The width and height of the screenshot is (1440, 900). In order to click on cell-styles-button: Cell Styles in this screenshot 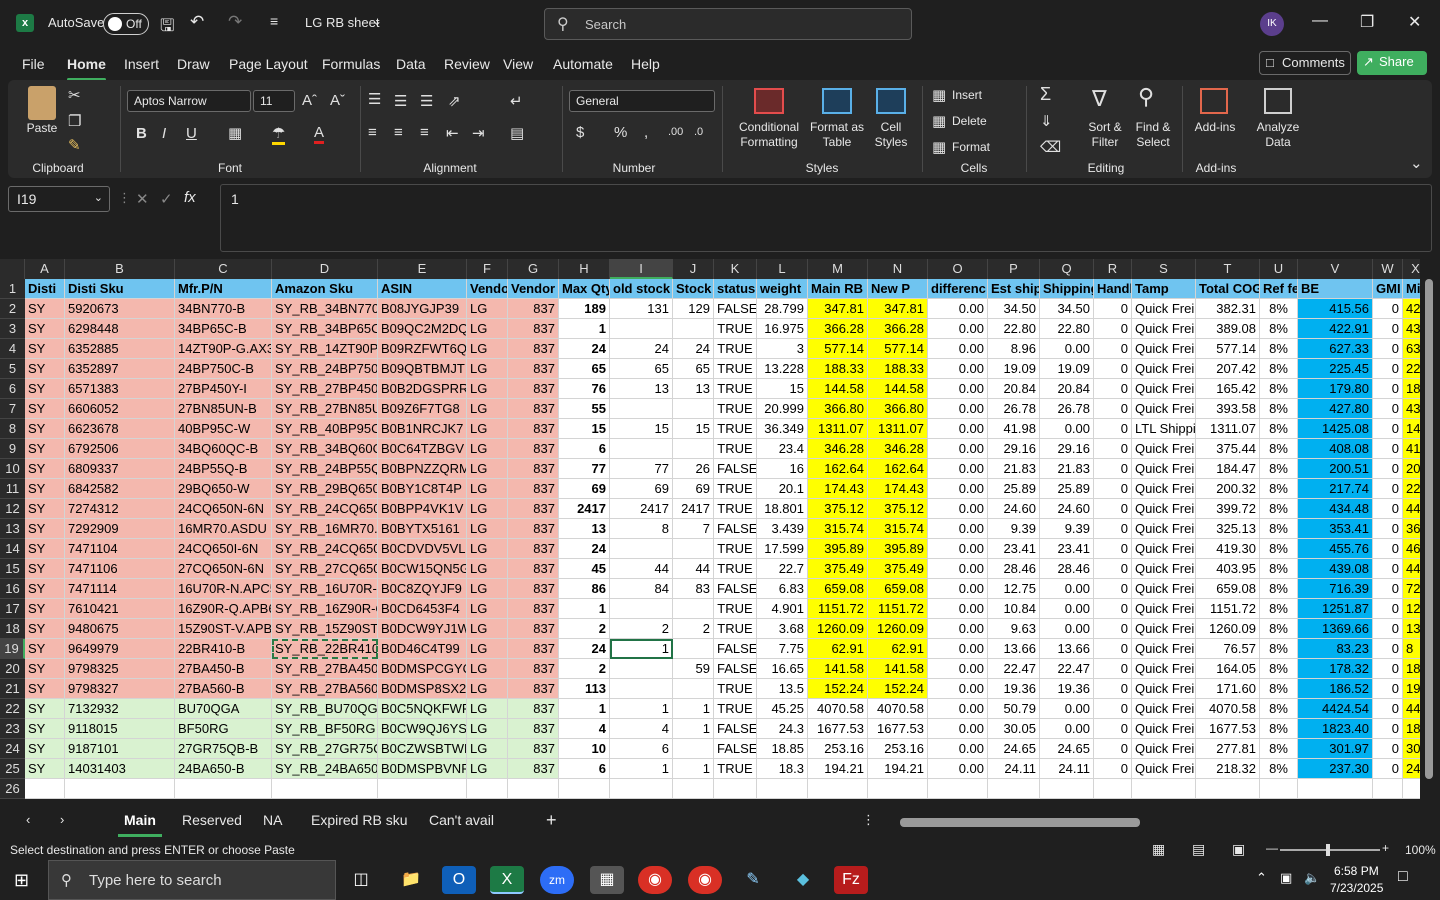, I will do `click(891, 135)`.